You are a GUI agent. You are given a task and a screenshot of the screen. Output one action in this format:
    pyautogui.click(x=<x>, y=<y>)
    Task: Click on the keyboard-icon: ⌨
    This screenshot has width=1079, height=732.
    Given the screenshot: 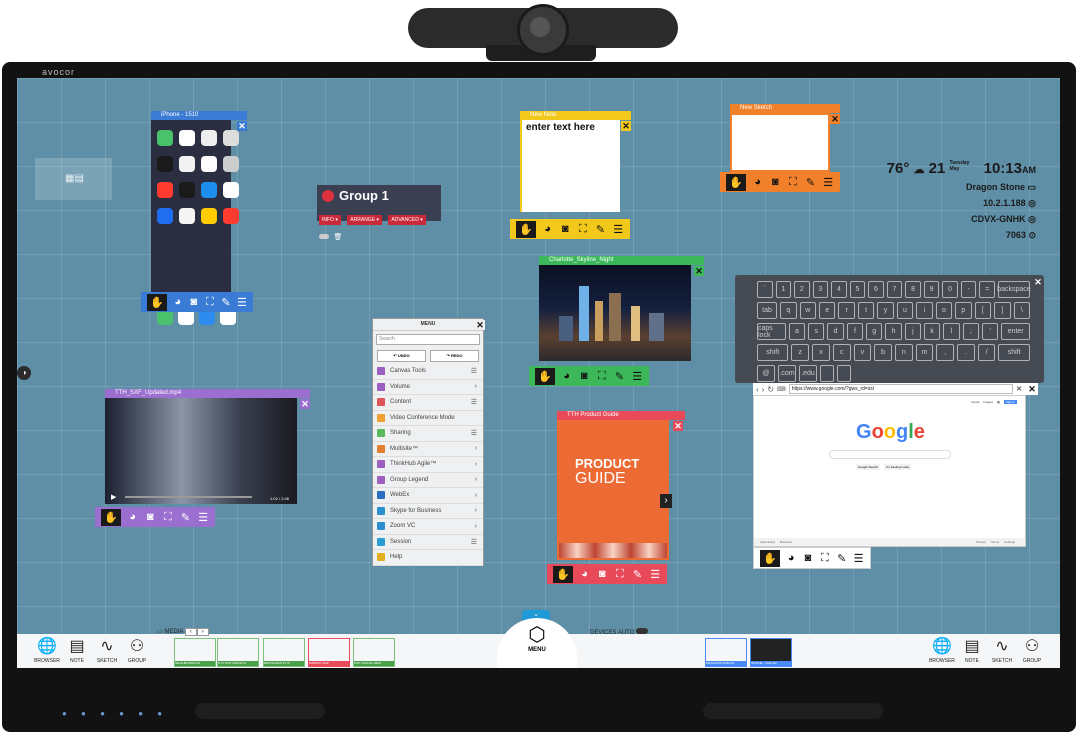 What is the action you would take?
    pyautogui.click(x=781, y=389)
    